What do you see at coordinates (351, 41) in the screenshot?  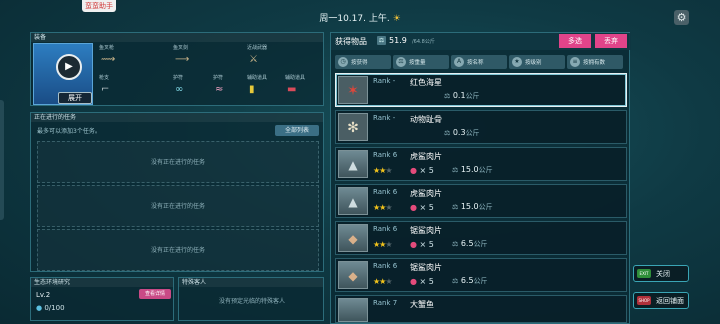 I see `inventory-title: 获得物品` at bounding box center [351, 41].